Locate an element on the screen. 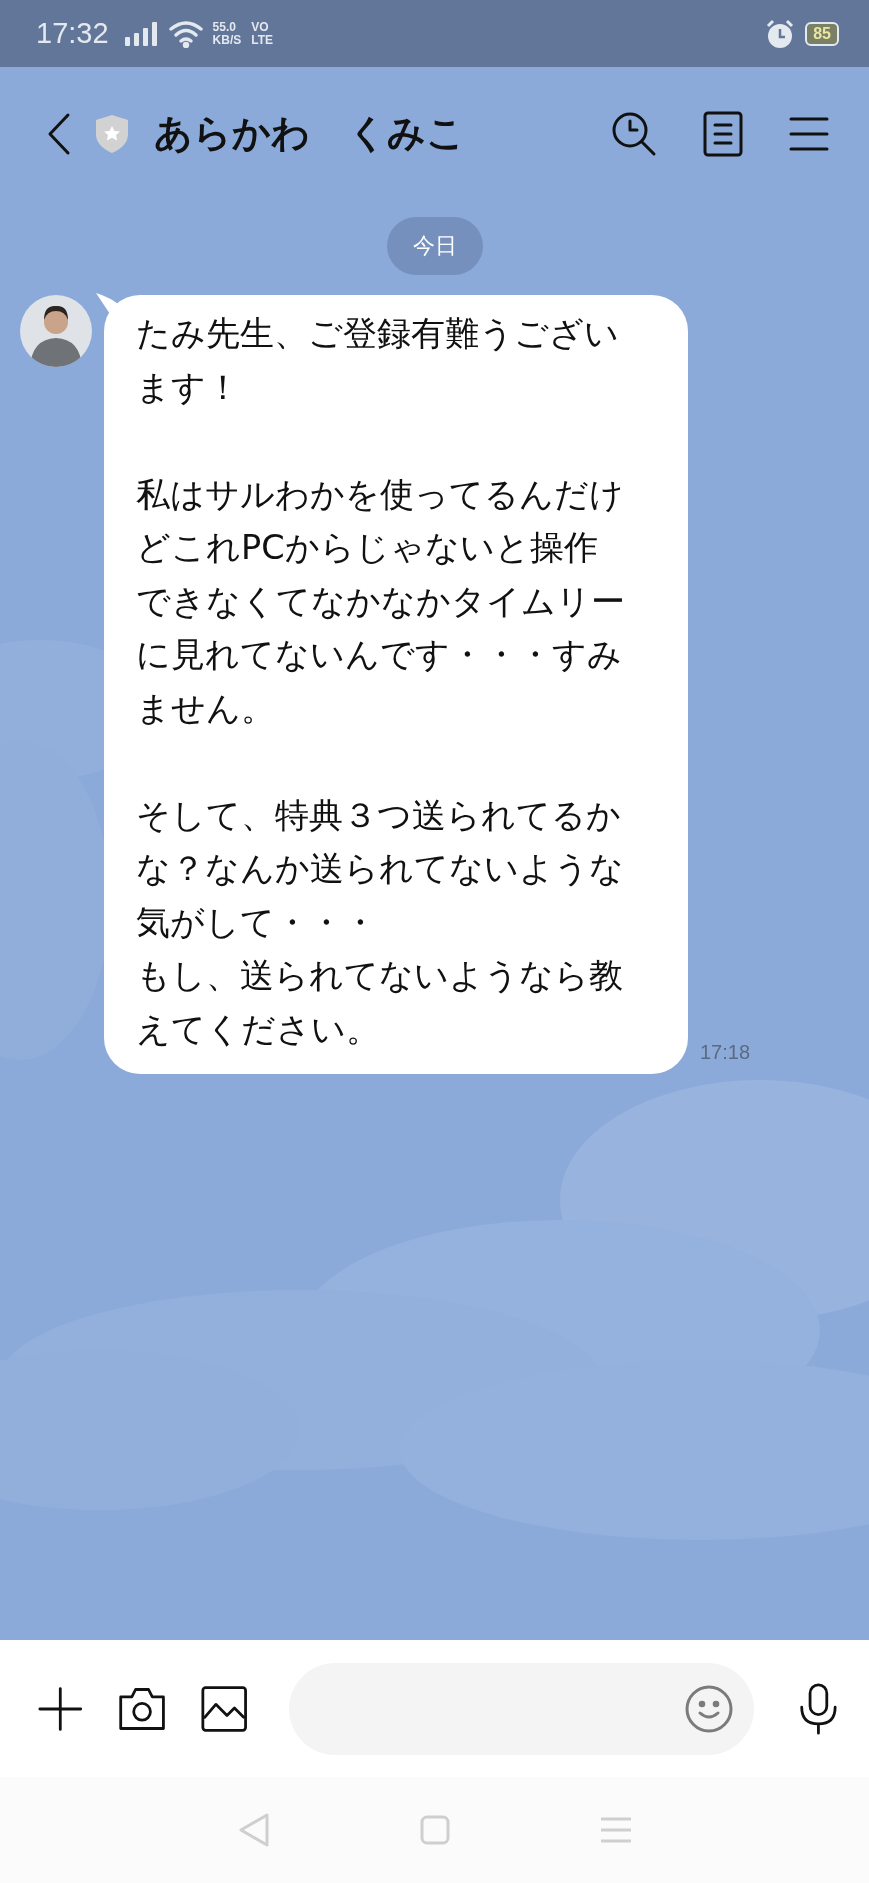 The image size is (869, 1883). shield-star-icon is located at coordinates (112, 133).